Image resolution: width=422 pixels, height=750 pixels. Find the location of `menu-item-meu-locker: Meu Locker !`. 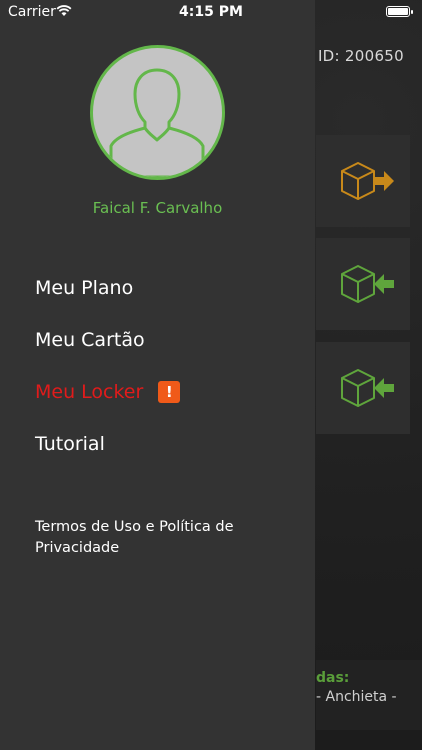

menu-item-meu-locker: Meu Locker ! is located at coordinates (108, 392).